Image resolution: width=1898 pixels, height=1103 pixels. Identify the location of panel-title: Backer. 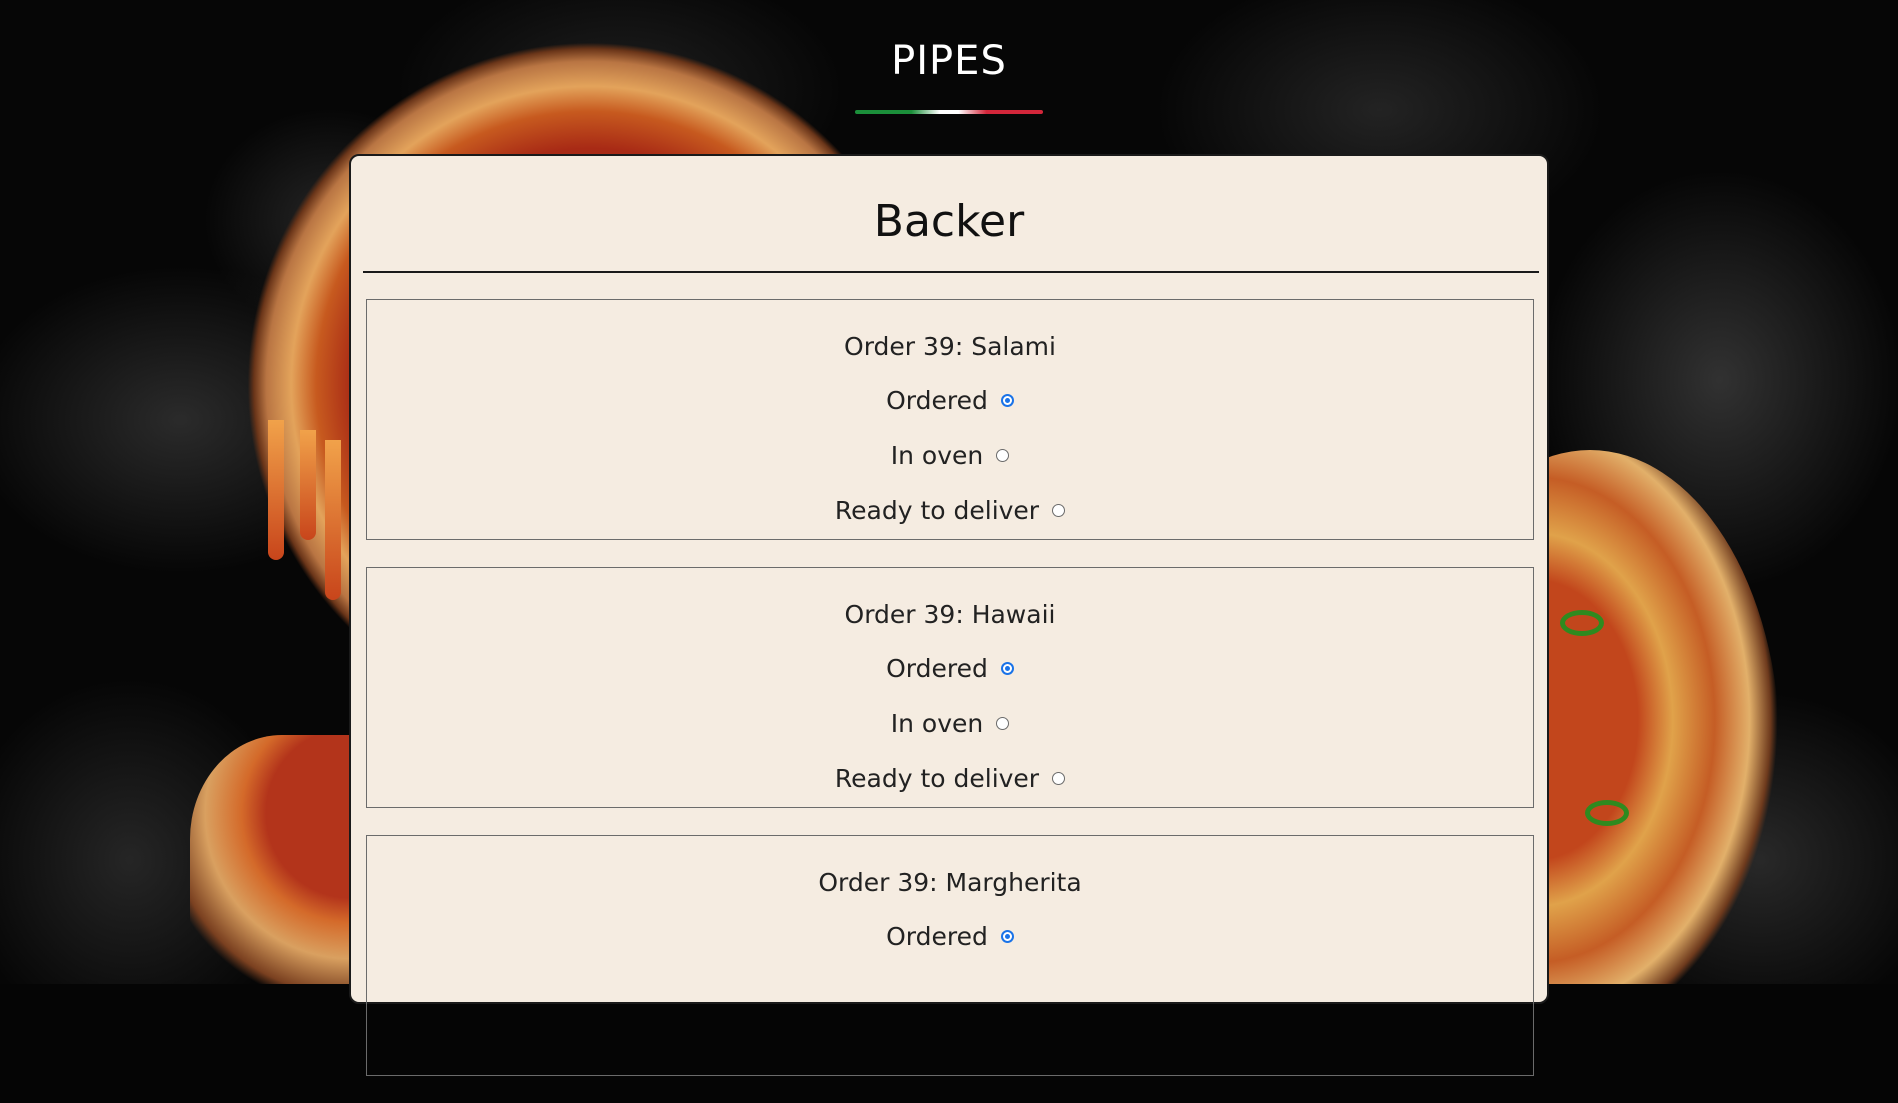
(949, 221).